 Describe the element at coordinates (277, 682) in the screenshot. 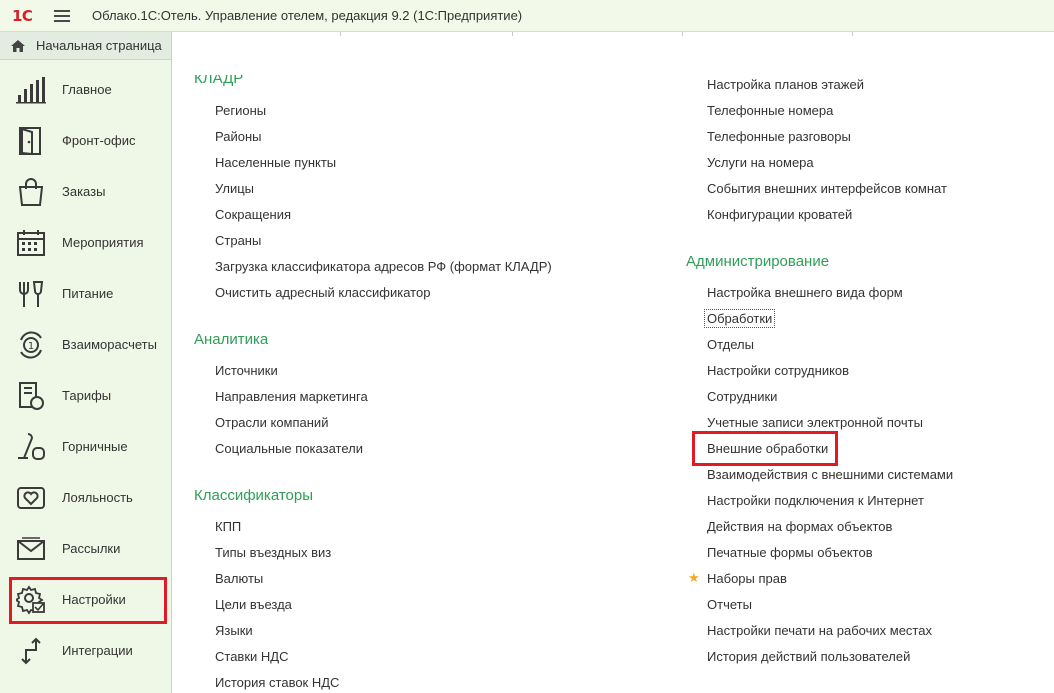

I see `link-vat-history: История ставок НДС` at that location.